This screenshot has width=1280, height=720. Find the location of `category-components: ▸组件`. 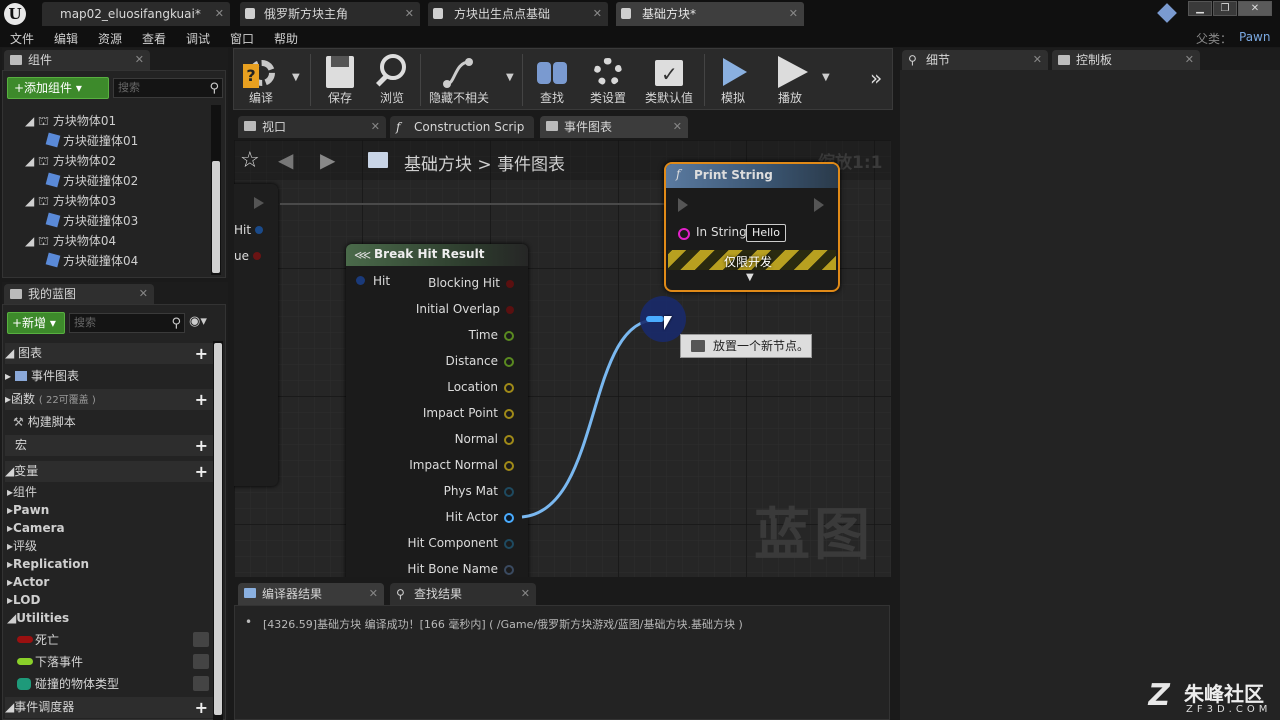

category-components: ▸组件 is located at coordinates (22, 492).